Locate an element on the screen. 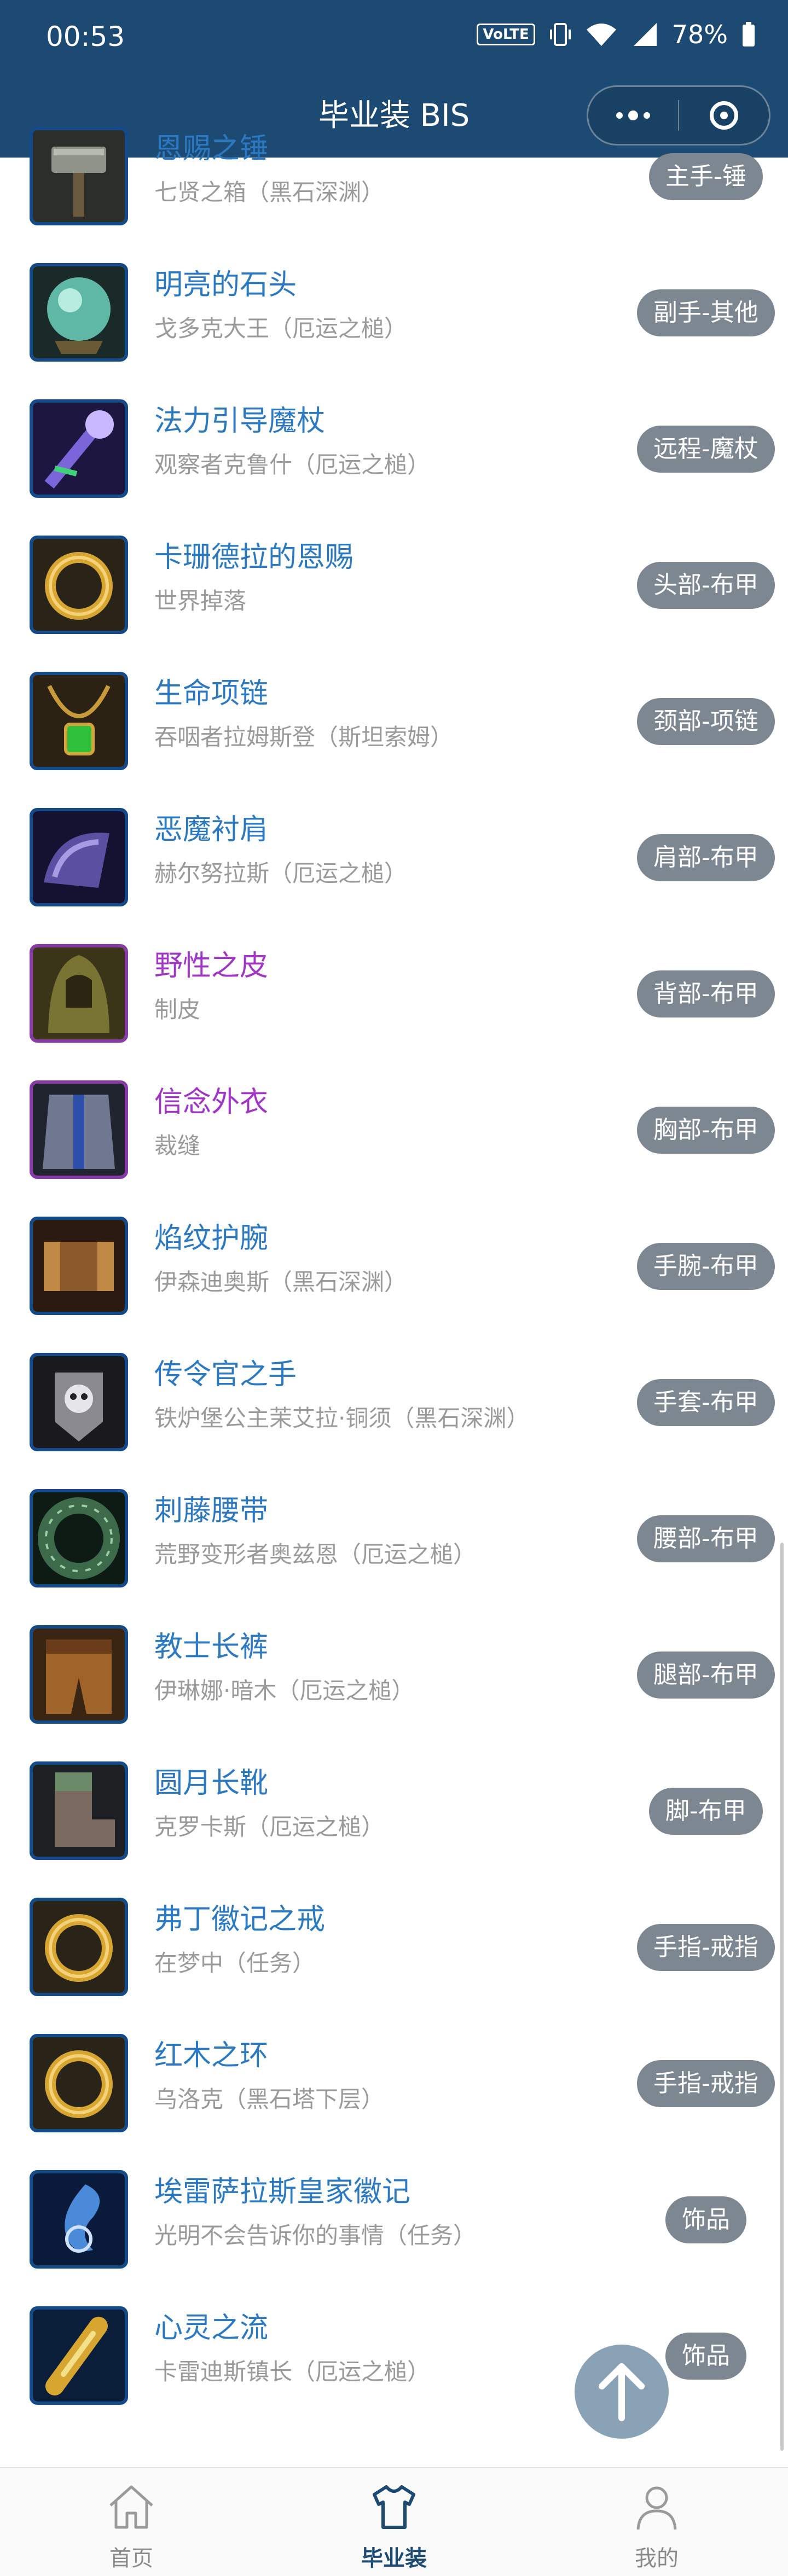  item-name: 卡珊德拉的恩赐 is located at coordinates (254, 557).